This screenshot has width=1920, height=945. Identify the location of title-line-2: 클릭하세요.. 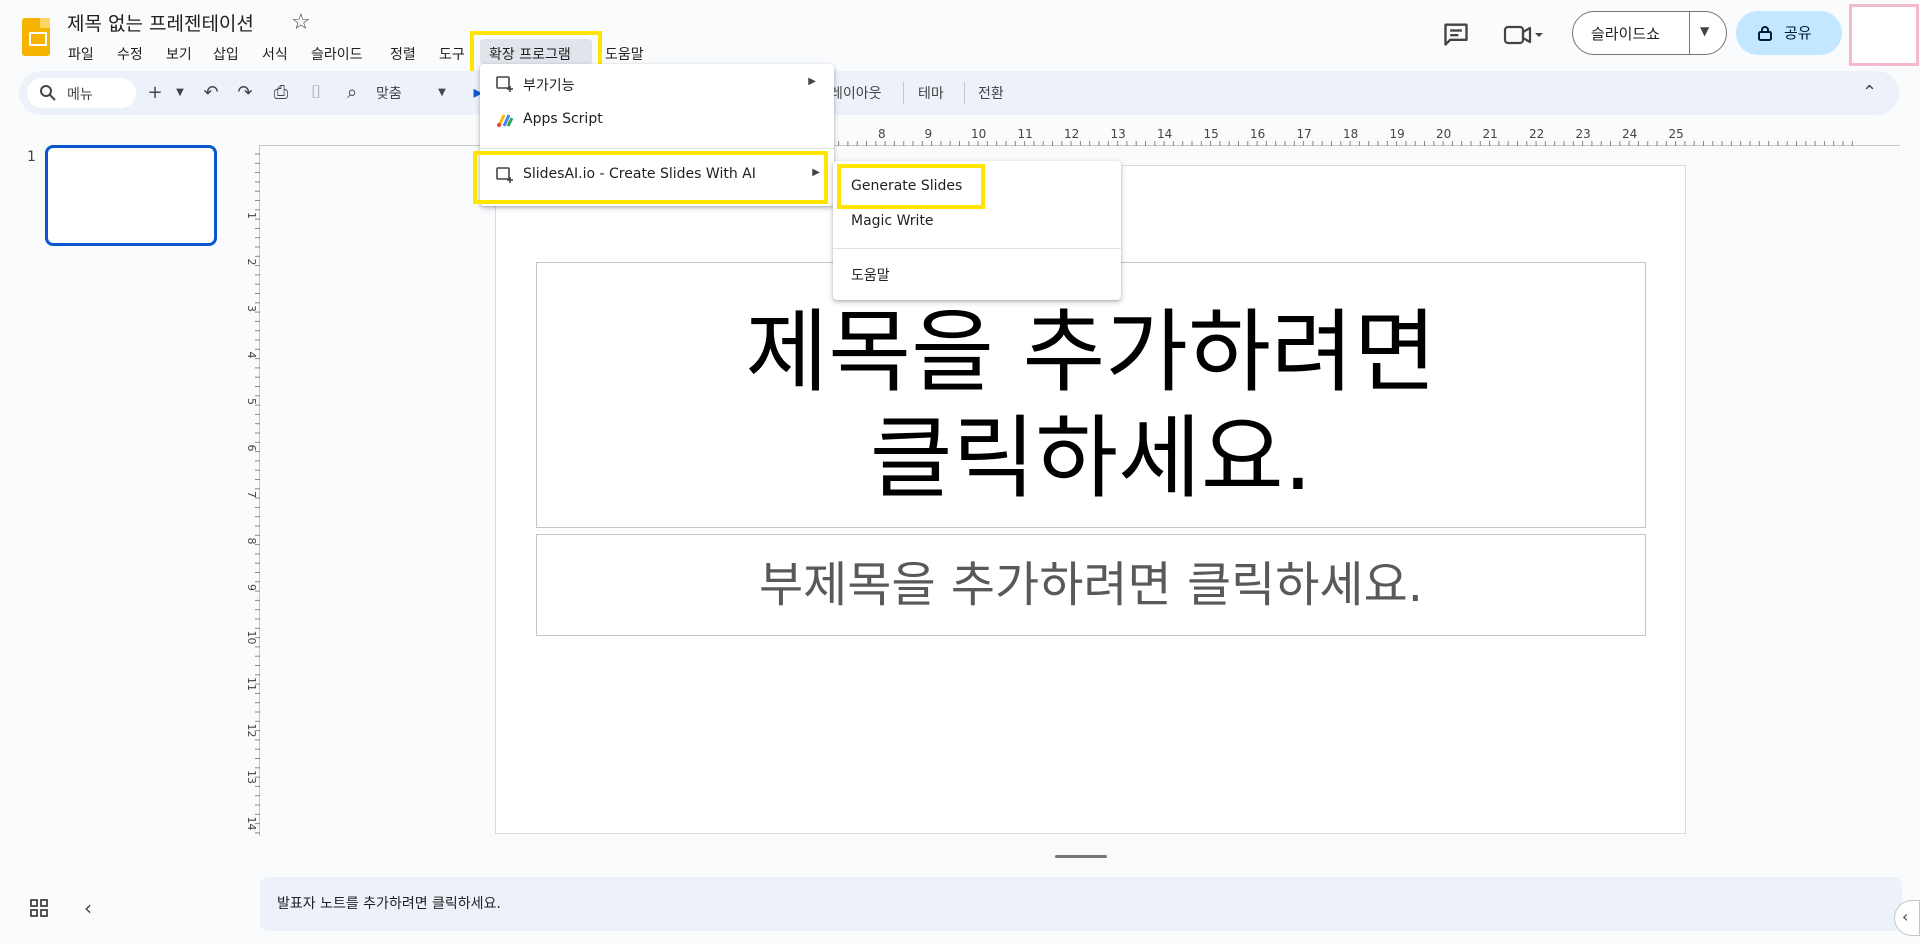
(1091, 458).